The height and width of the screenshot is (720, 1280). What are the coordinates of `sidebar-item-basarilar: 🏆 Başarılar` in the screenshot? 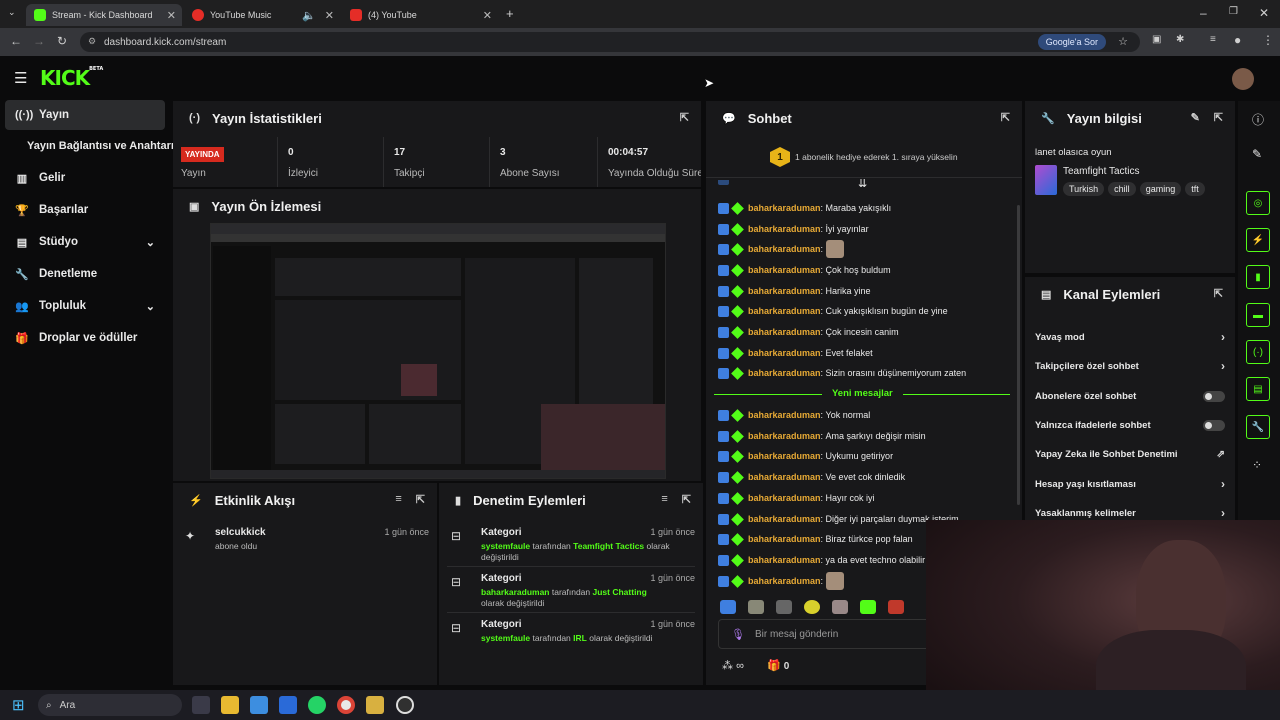 It's located at (85, 210).